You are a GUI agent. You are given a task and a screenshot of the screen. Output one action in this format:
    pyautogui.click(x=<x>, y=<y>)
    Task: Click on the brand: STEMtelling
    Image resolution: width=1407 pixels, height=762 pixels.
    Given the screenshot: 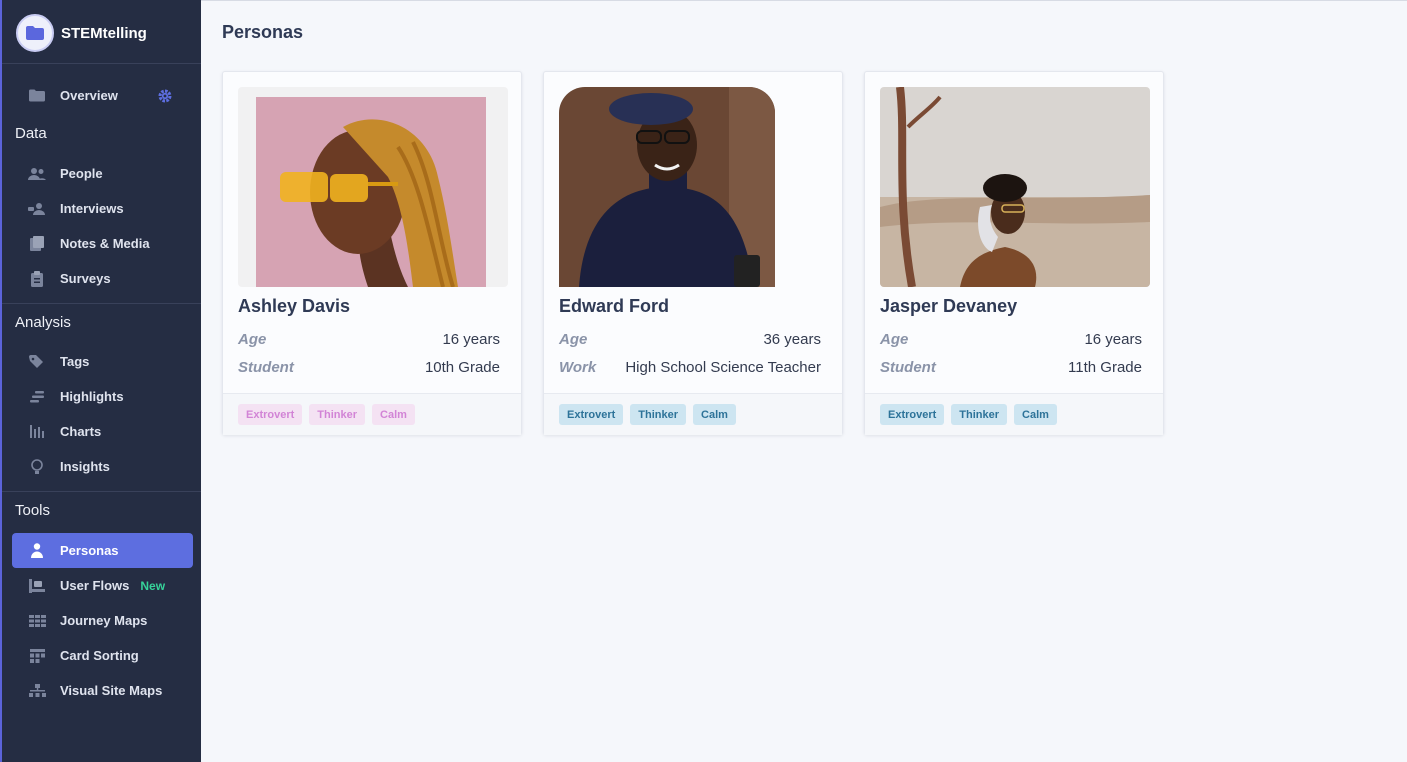 What is the action you would take?
    pyautogui.click(x=81, y=33)
    